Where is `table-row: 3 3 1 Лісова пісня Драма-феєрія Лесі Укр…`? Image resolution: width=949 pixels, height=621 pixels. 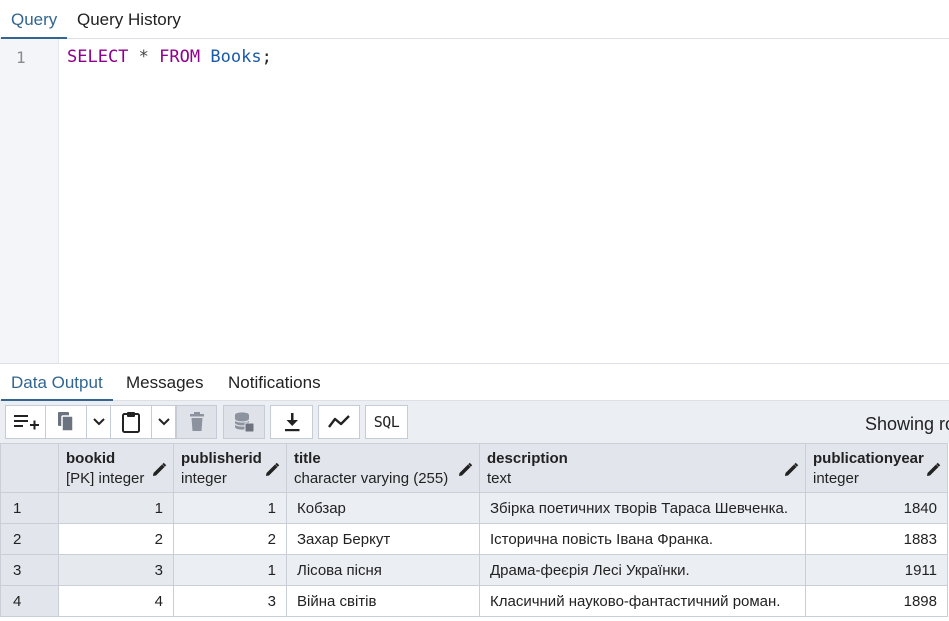
table-row: 3 3 1 Лісова пісня Драма-феєрія Лесі Укр… is located at coordinates (474, 570).